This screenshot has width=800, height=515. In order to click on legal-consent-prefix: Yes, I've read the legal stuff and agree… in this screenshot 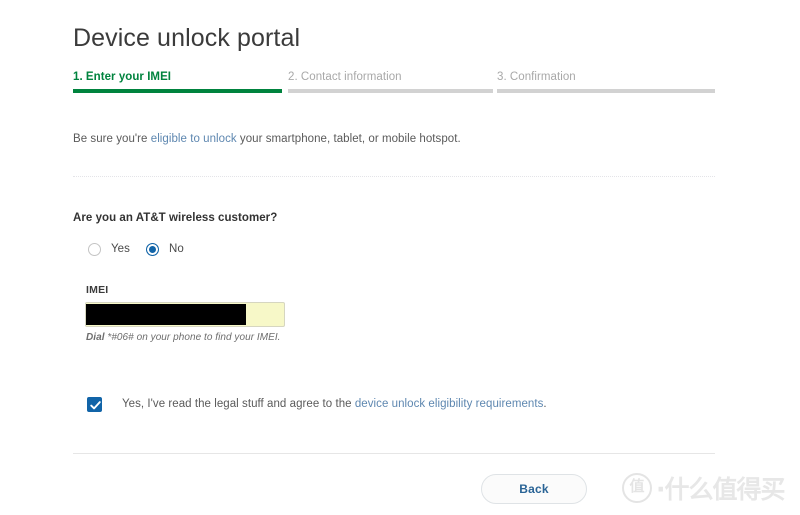, I will do `click(238, 404)`.